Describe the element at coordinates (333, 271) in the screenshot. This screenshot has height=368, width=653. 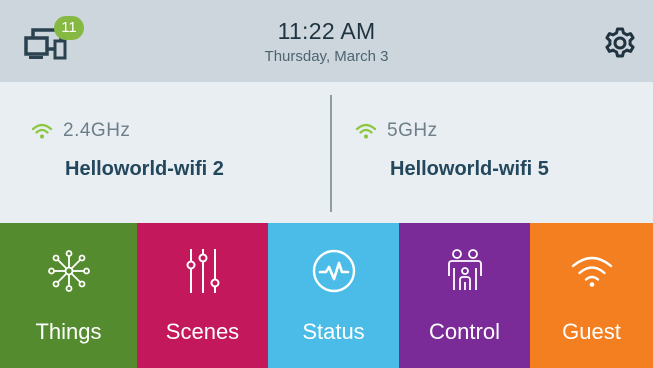
I see `pulse-icon` at that location.